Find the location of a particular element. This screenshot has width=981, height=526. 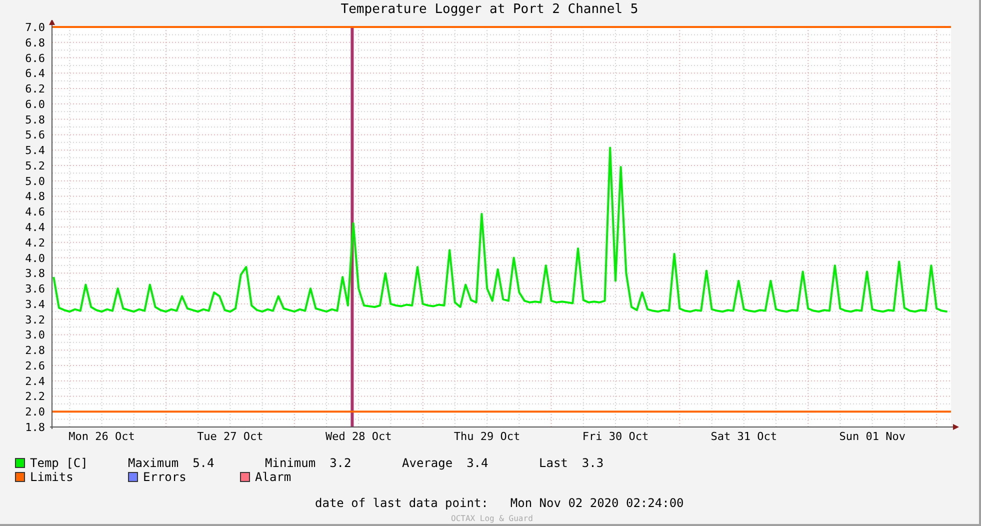

y-tick-label: 3.8 is located at coordinates (35, 273).